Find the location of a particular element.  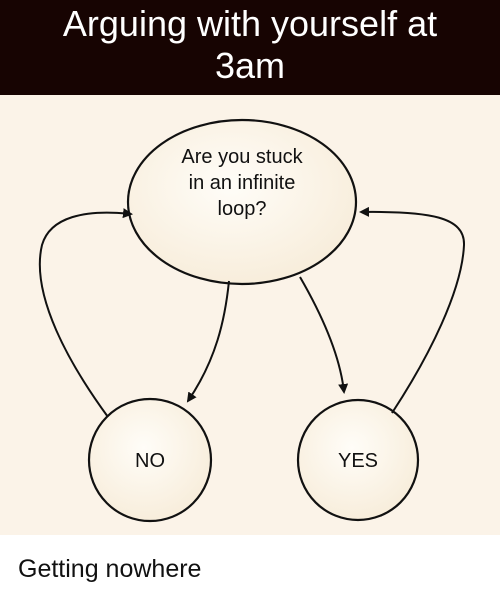

arrow-yes-to-question is located at coordinates (412, 310).